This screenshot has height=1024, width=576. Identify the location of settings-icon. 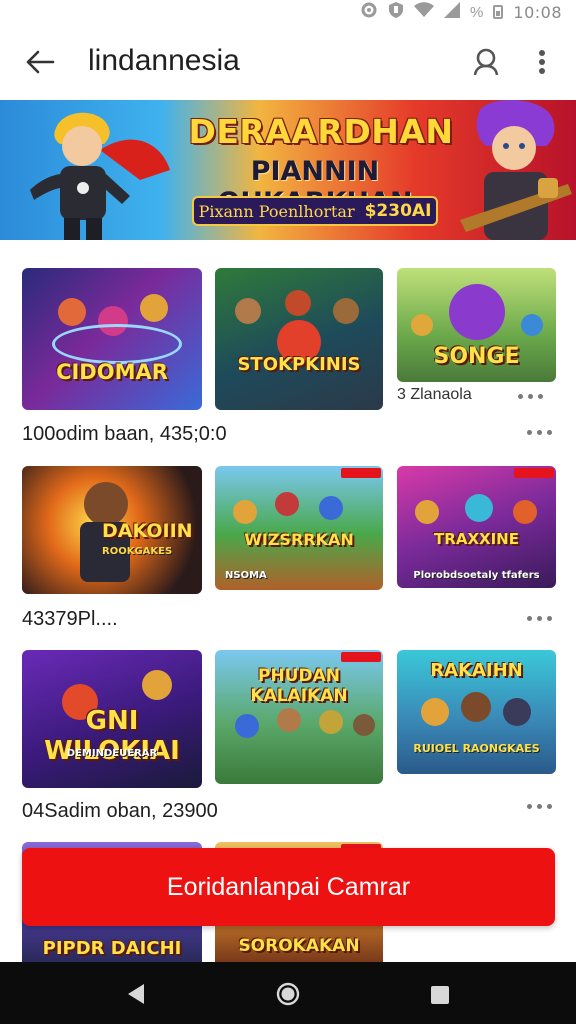
(369, 12).